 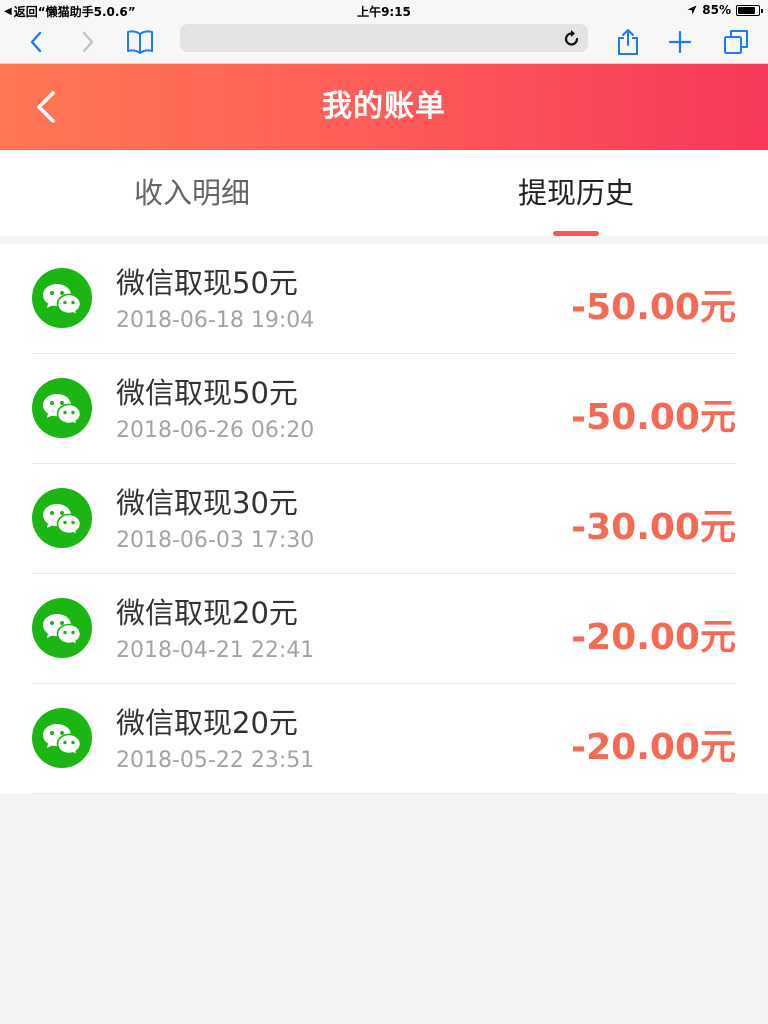 I want to click on status-bar: ◀ 返回“懒猫助手5.0.6” 上午9:15 85%, so click(x=384, y=10).